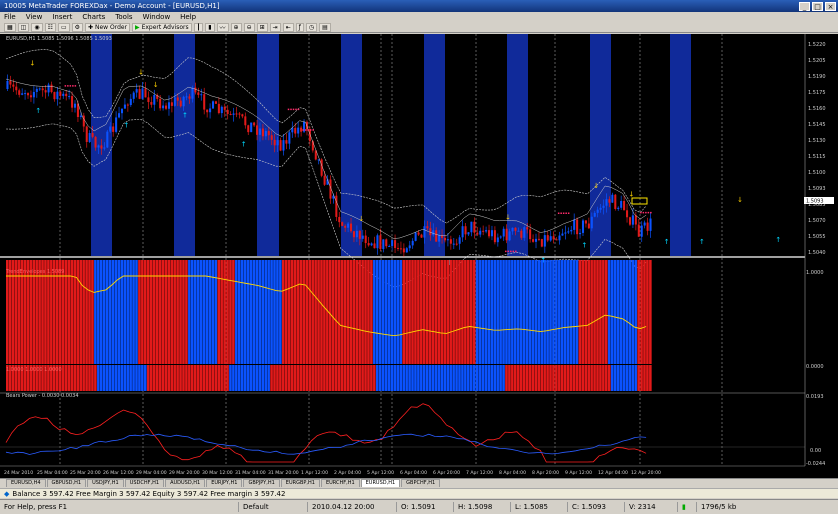  Describe the element at coordinates (26, 483) in the screenshot. I see `chart-tab: EURUSD,H4` at that location.